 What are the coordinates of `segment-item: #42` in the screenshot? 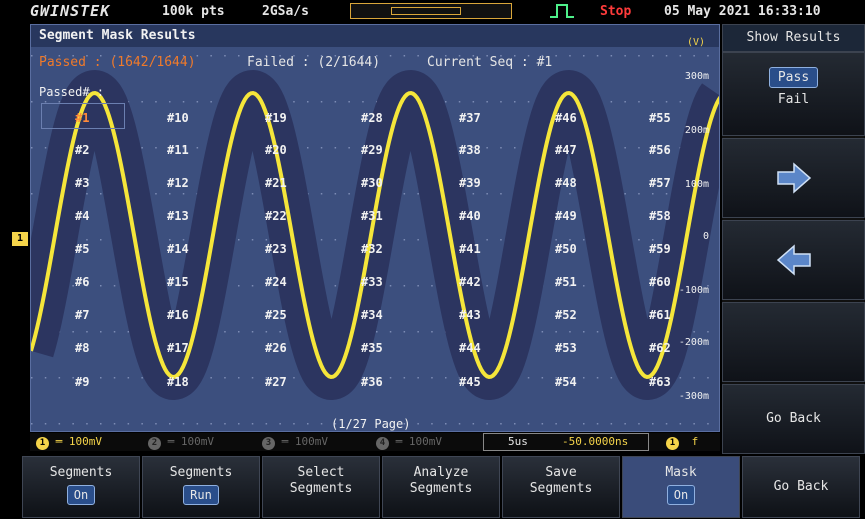 It's located at (470, 282).